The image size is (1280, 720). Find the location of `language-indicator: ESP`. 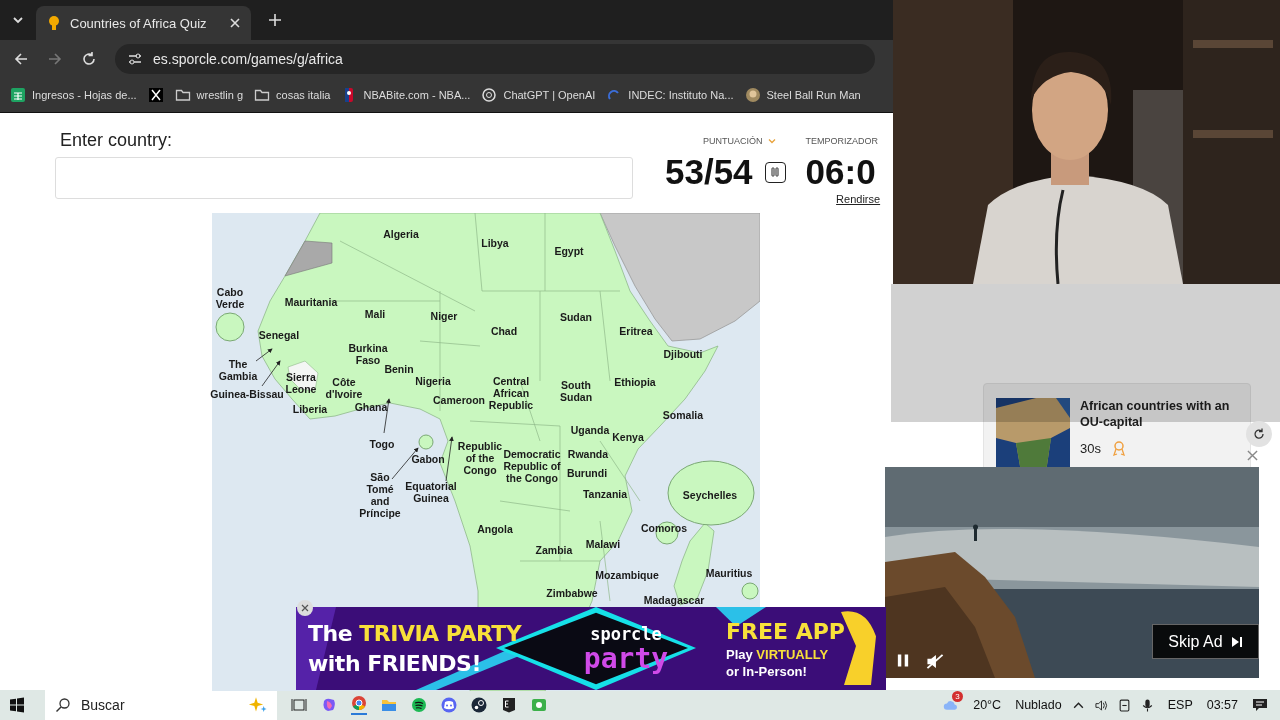

language-indicator: ESP is located at coordinates (1180, 705).